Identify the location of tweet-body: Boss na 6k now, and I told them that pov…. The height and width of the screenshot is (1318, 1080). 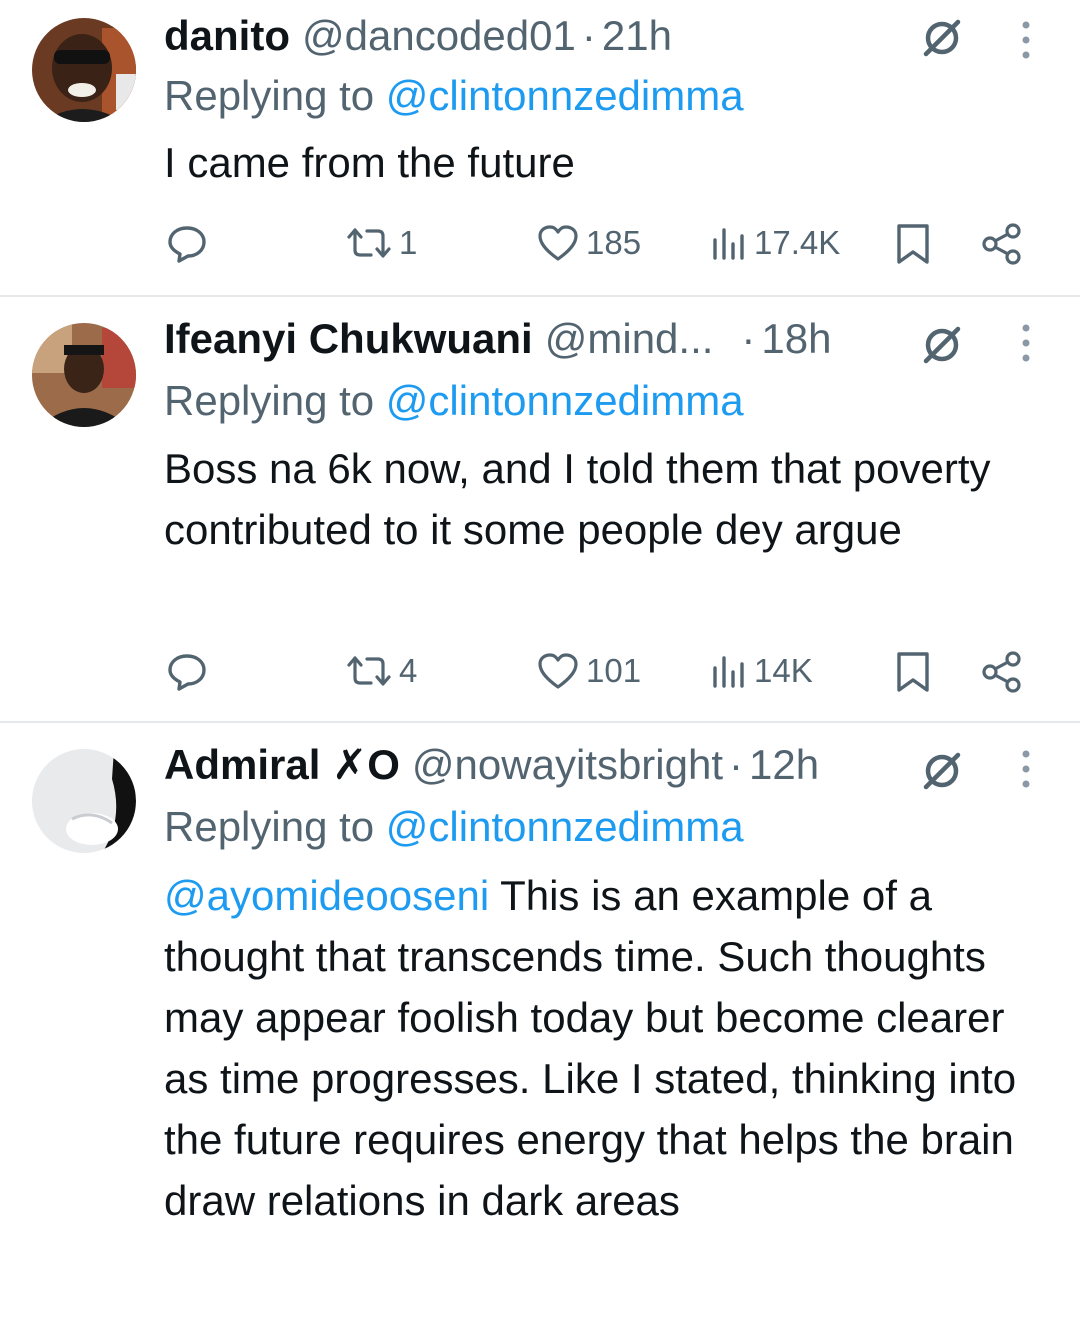
(577, 499).